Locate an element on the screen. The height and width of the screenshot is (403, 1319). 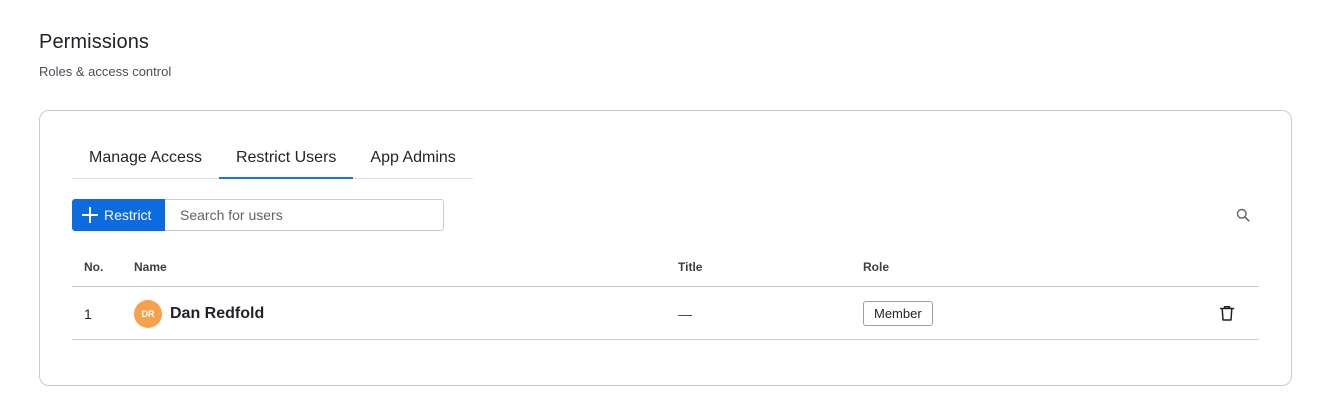
column-header-name: Name is located at coordinates (150, 267).